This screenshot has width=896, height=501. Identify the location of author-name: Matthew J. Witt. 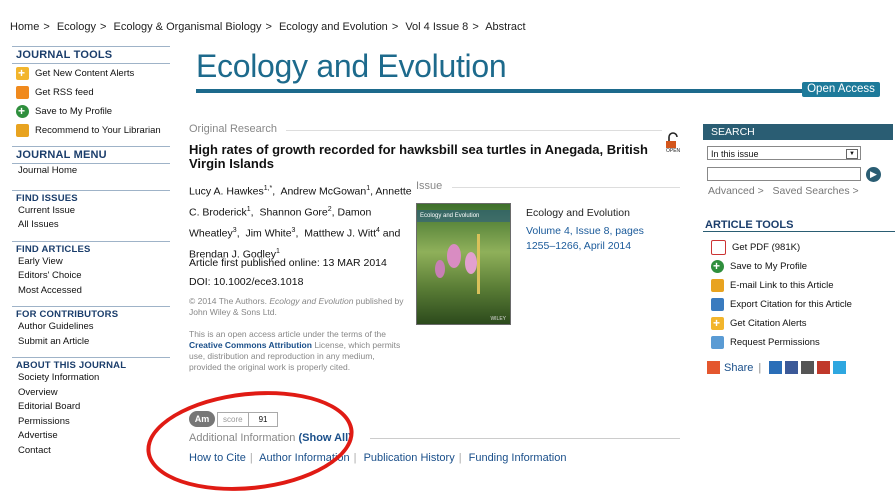
(340, 234).